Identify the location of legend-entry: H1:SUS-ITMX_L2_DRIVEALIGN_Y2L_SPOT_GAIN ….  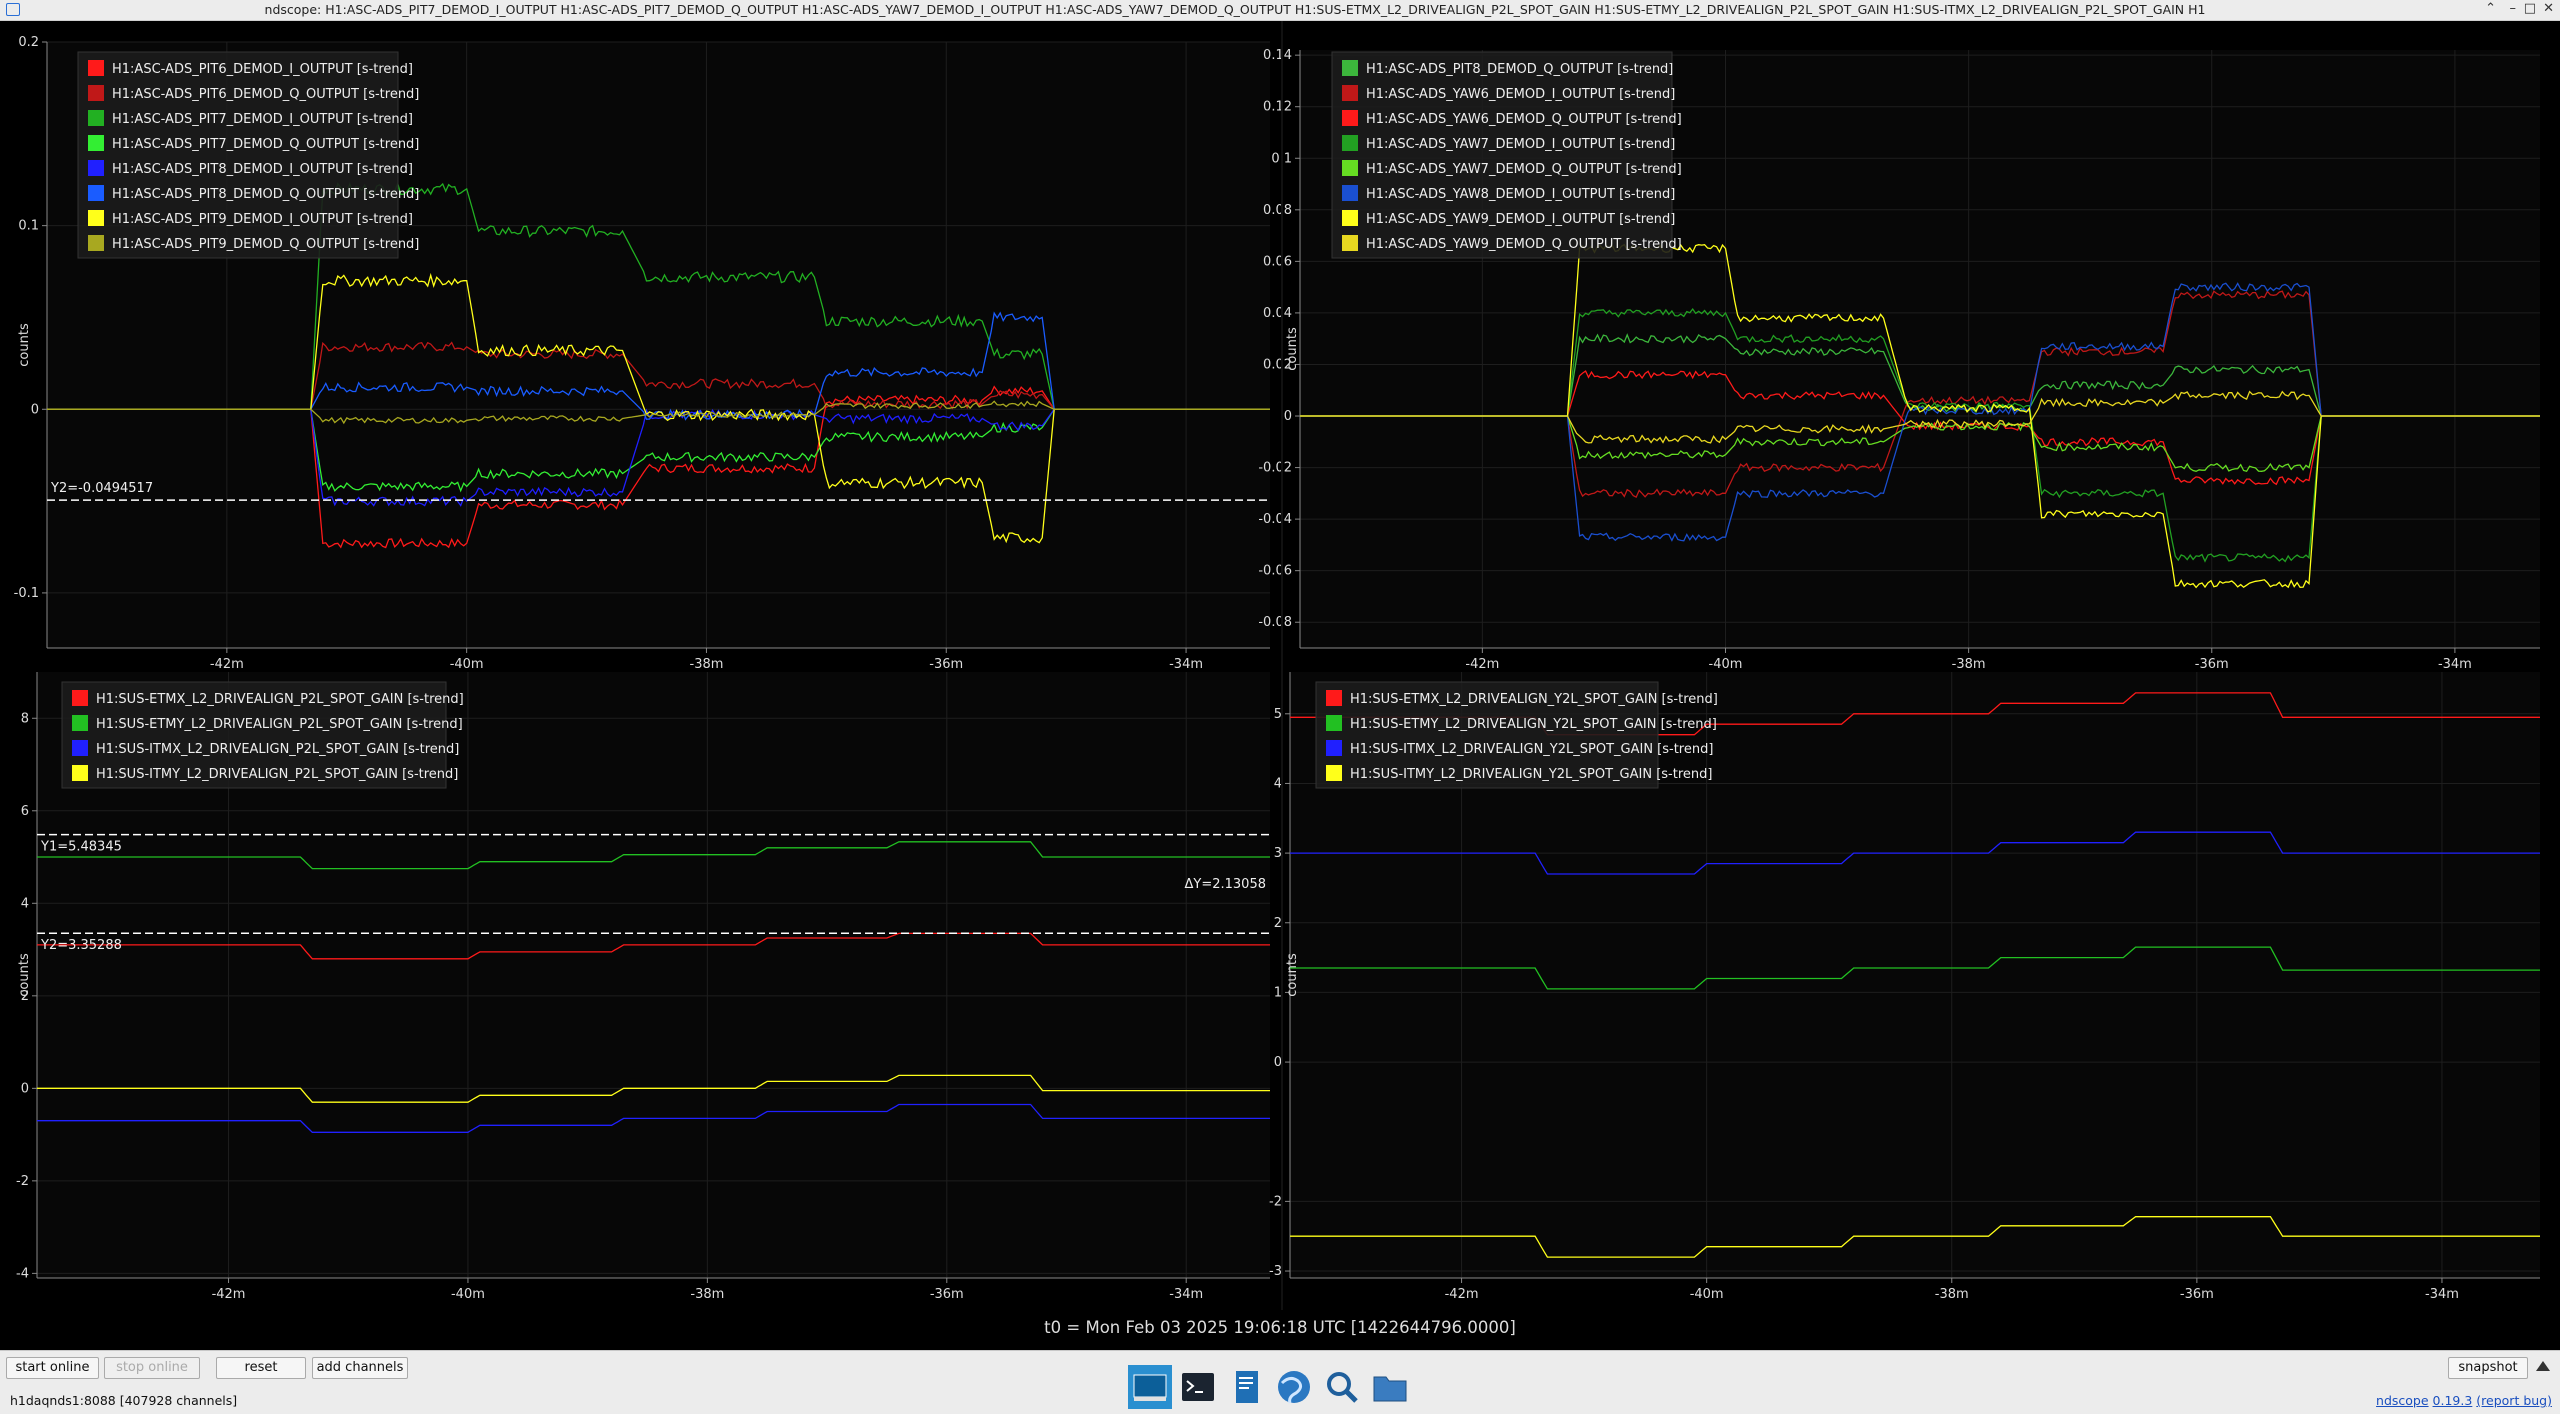
(1531, 749).